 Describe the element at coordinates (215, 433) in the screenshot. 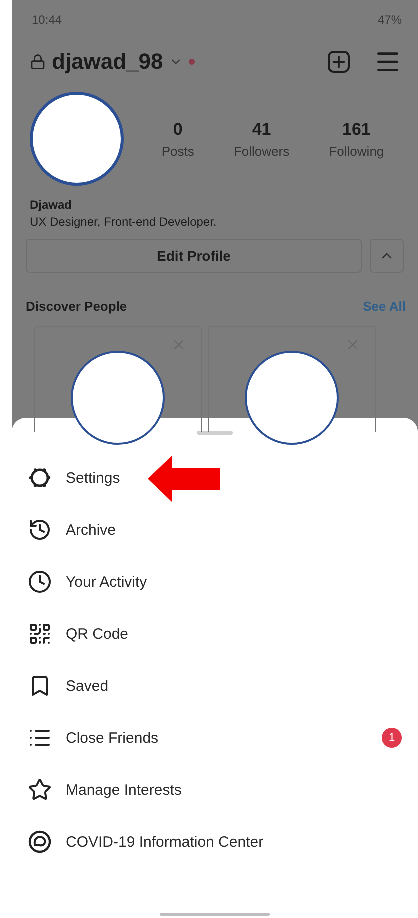

I see `drag-handle` at that location.